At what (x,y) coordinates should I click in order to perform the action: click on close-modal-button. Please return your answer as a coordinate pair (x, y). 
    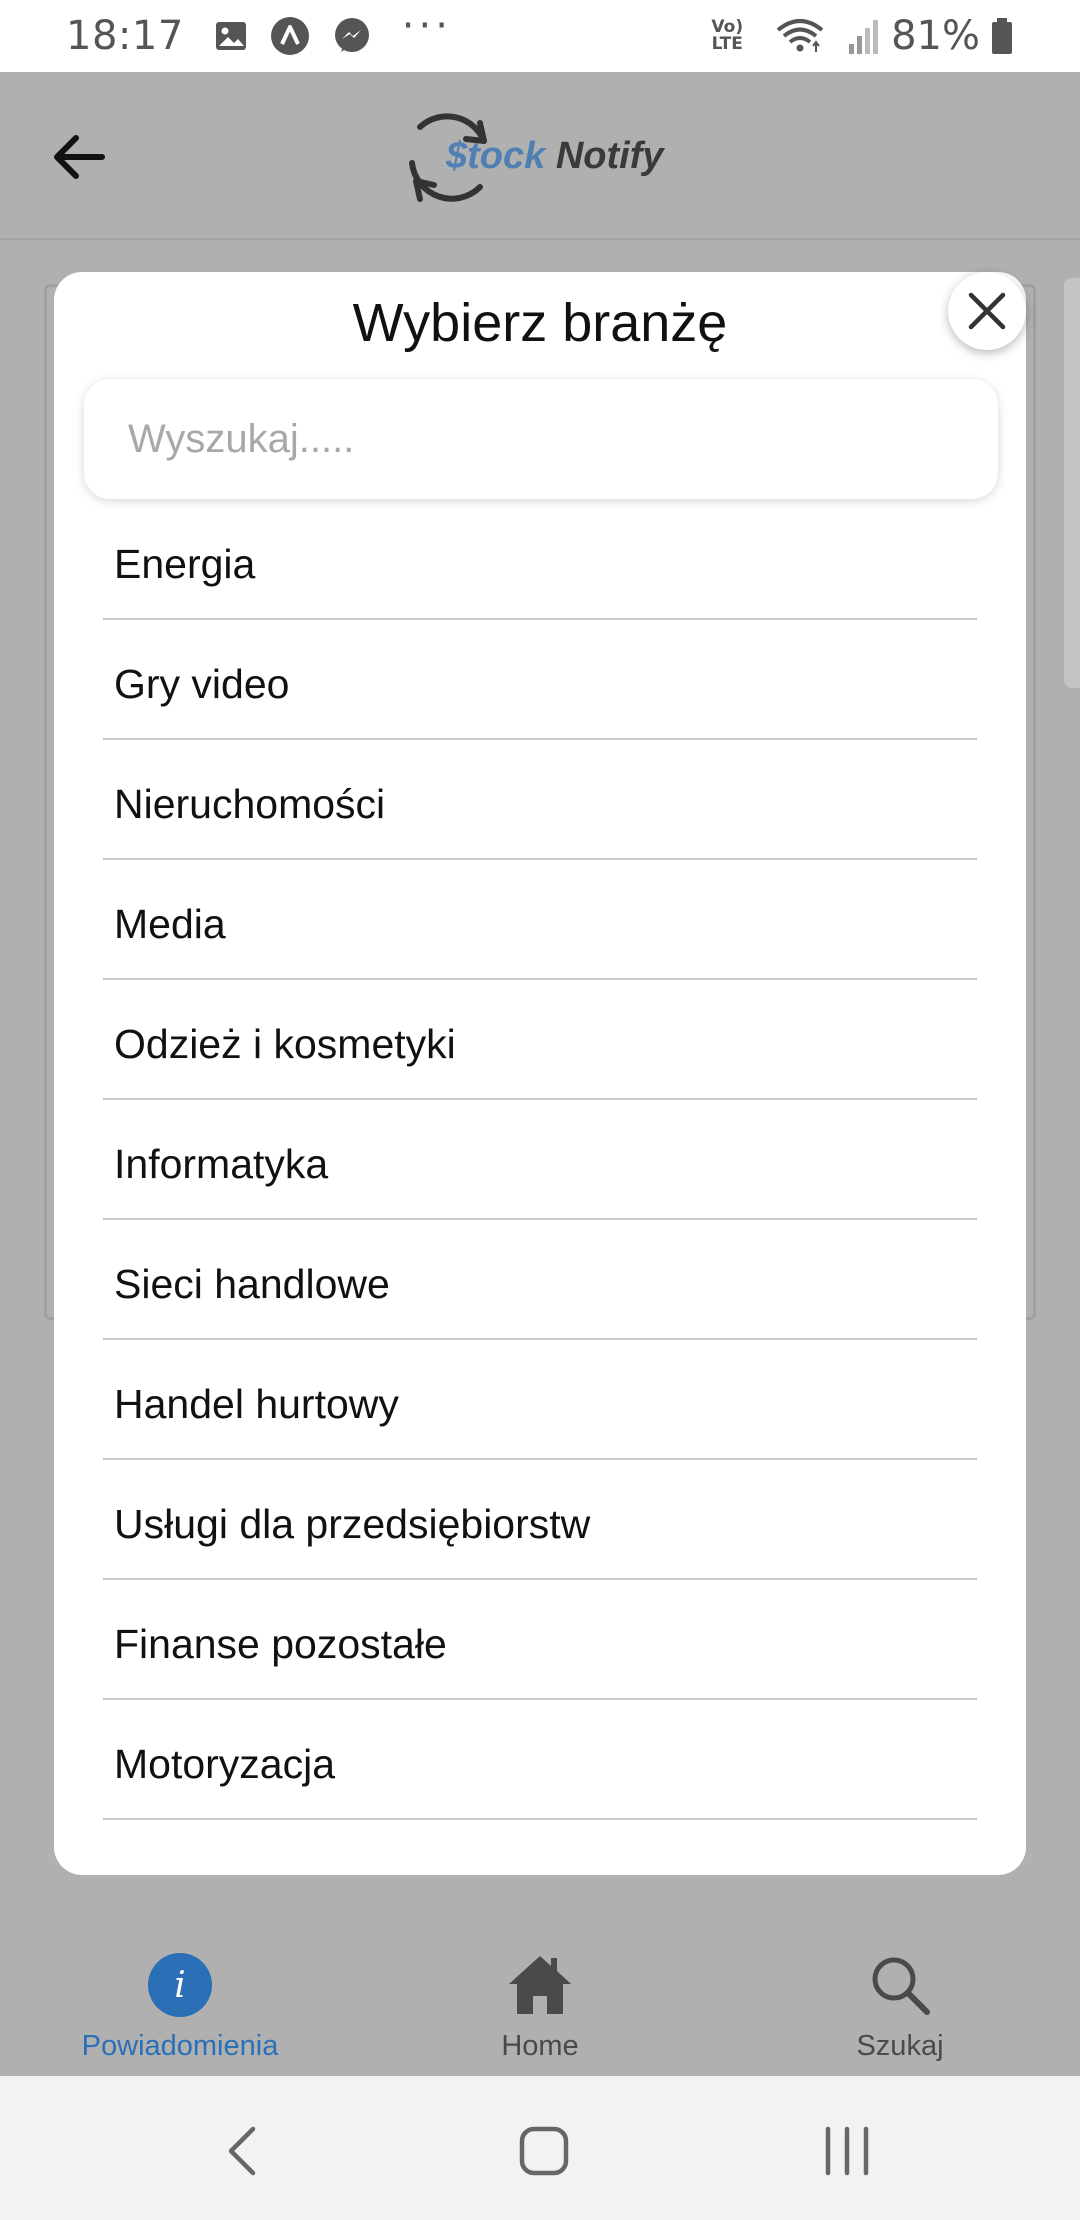
    Looking at the image, I should click on (987, 311).